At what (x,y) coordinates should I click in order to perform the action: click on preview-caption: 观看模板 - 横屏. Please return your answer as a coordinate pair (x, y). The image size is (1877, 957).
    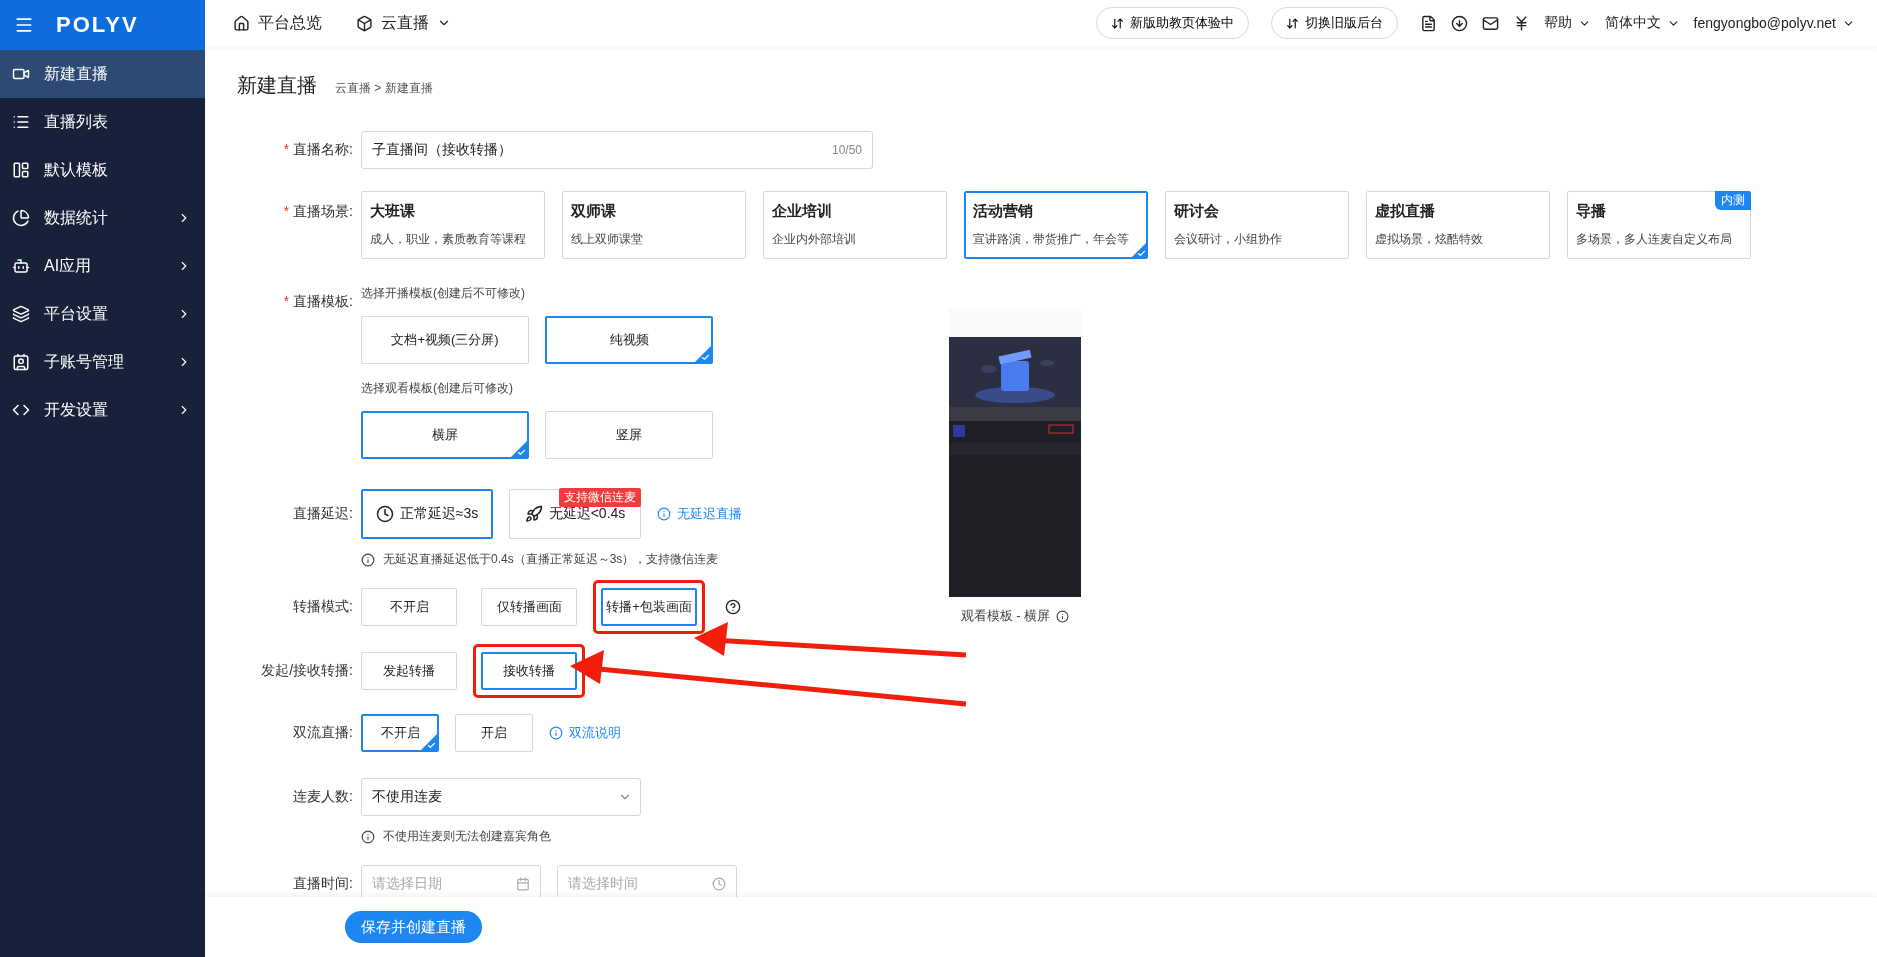
    Looking at the image, I should click on (1015, 616).